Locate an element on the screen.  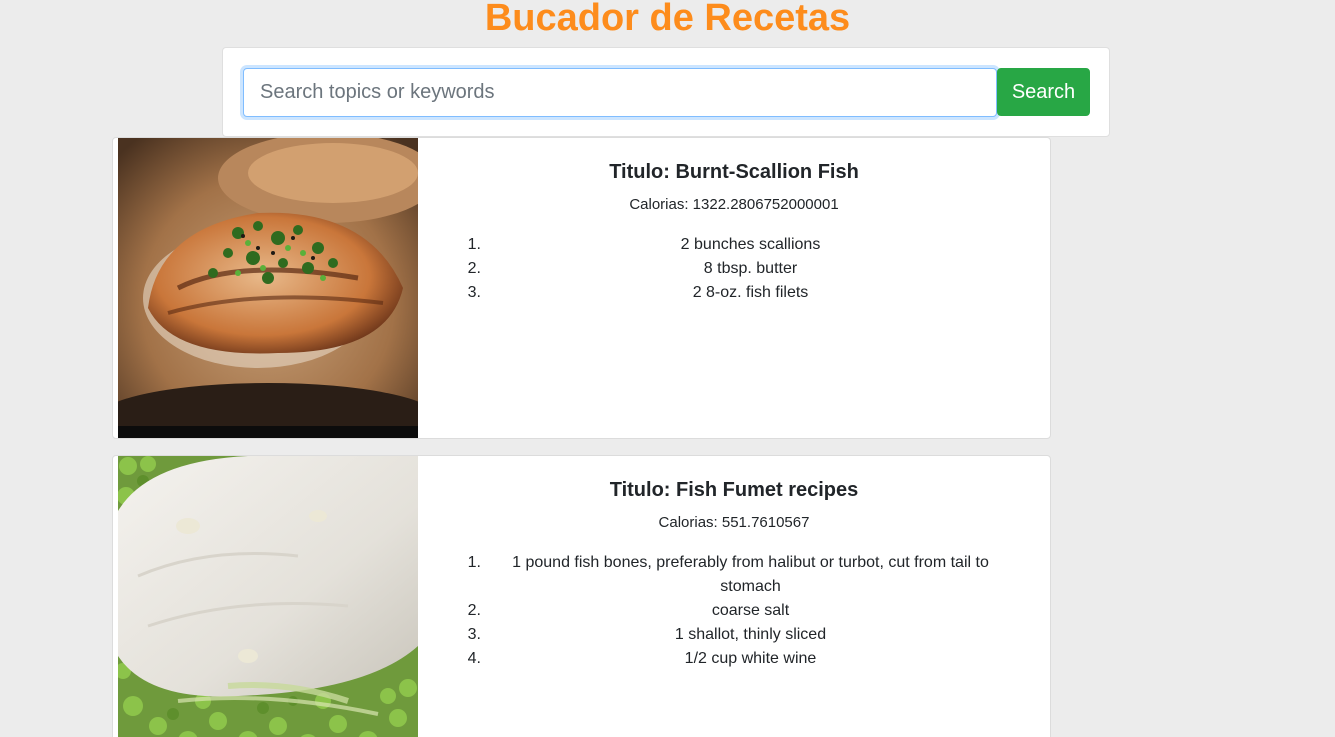
recipe-title: Titulo: Burnt-Scallion Fish is located at coordinates (734, 172).